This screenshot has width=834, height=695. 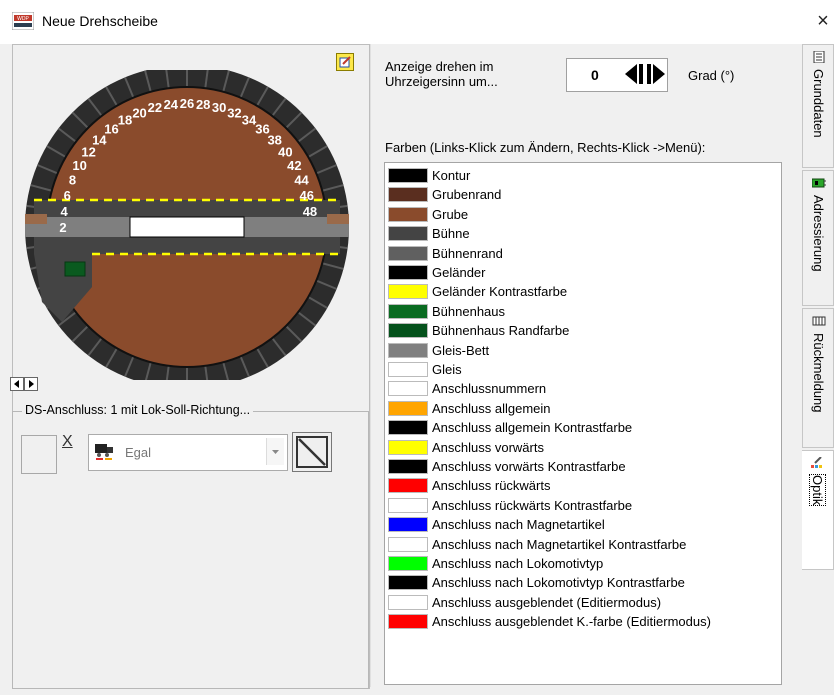 I want to click on svg-text: WDP, so click(x=23, y=19).